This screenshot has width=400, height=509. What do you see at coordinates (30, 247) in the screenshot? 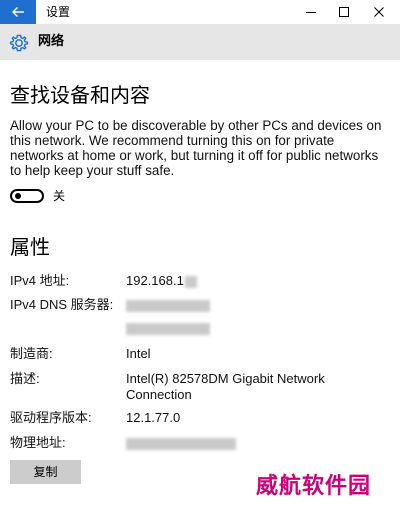
I see `properties-heading: 属性` at bounding box center [30, 247].